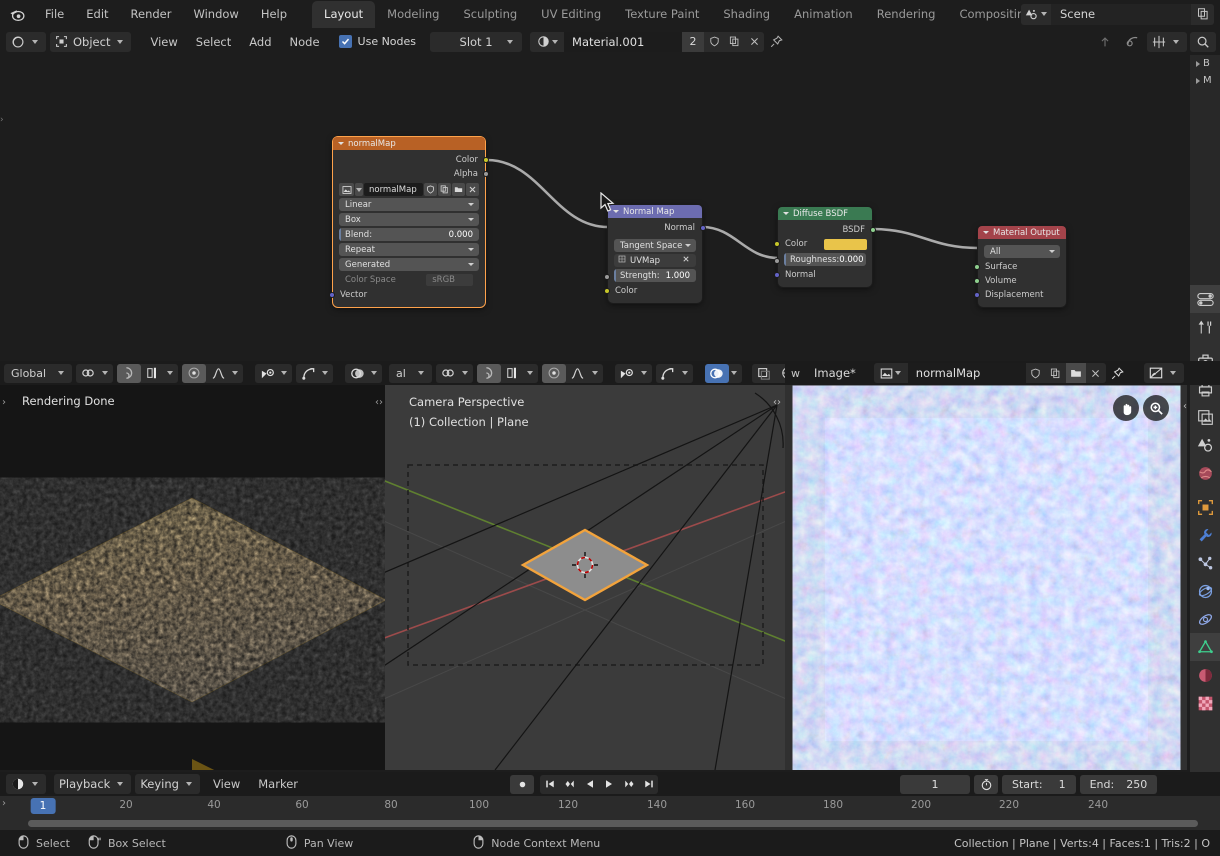 The width and height of the screenshot is (1220, 856). What do you see at coordinates (1156, 408) in the screenshot?
I see `zoom-icon` at bounding box center [1156, 408].